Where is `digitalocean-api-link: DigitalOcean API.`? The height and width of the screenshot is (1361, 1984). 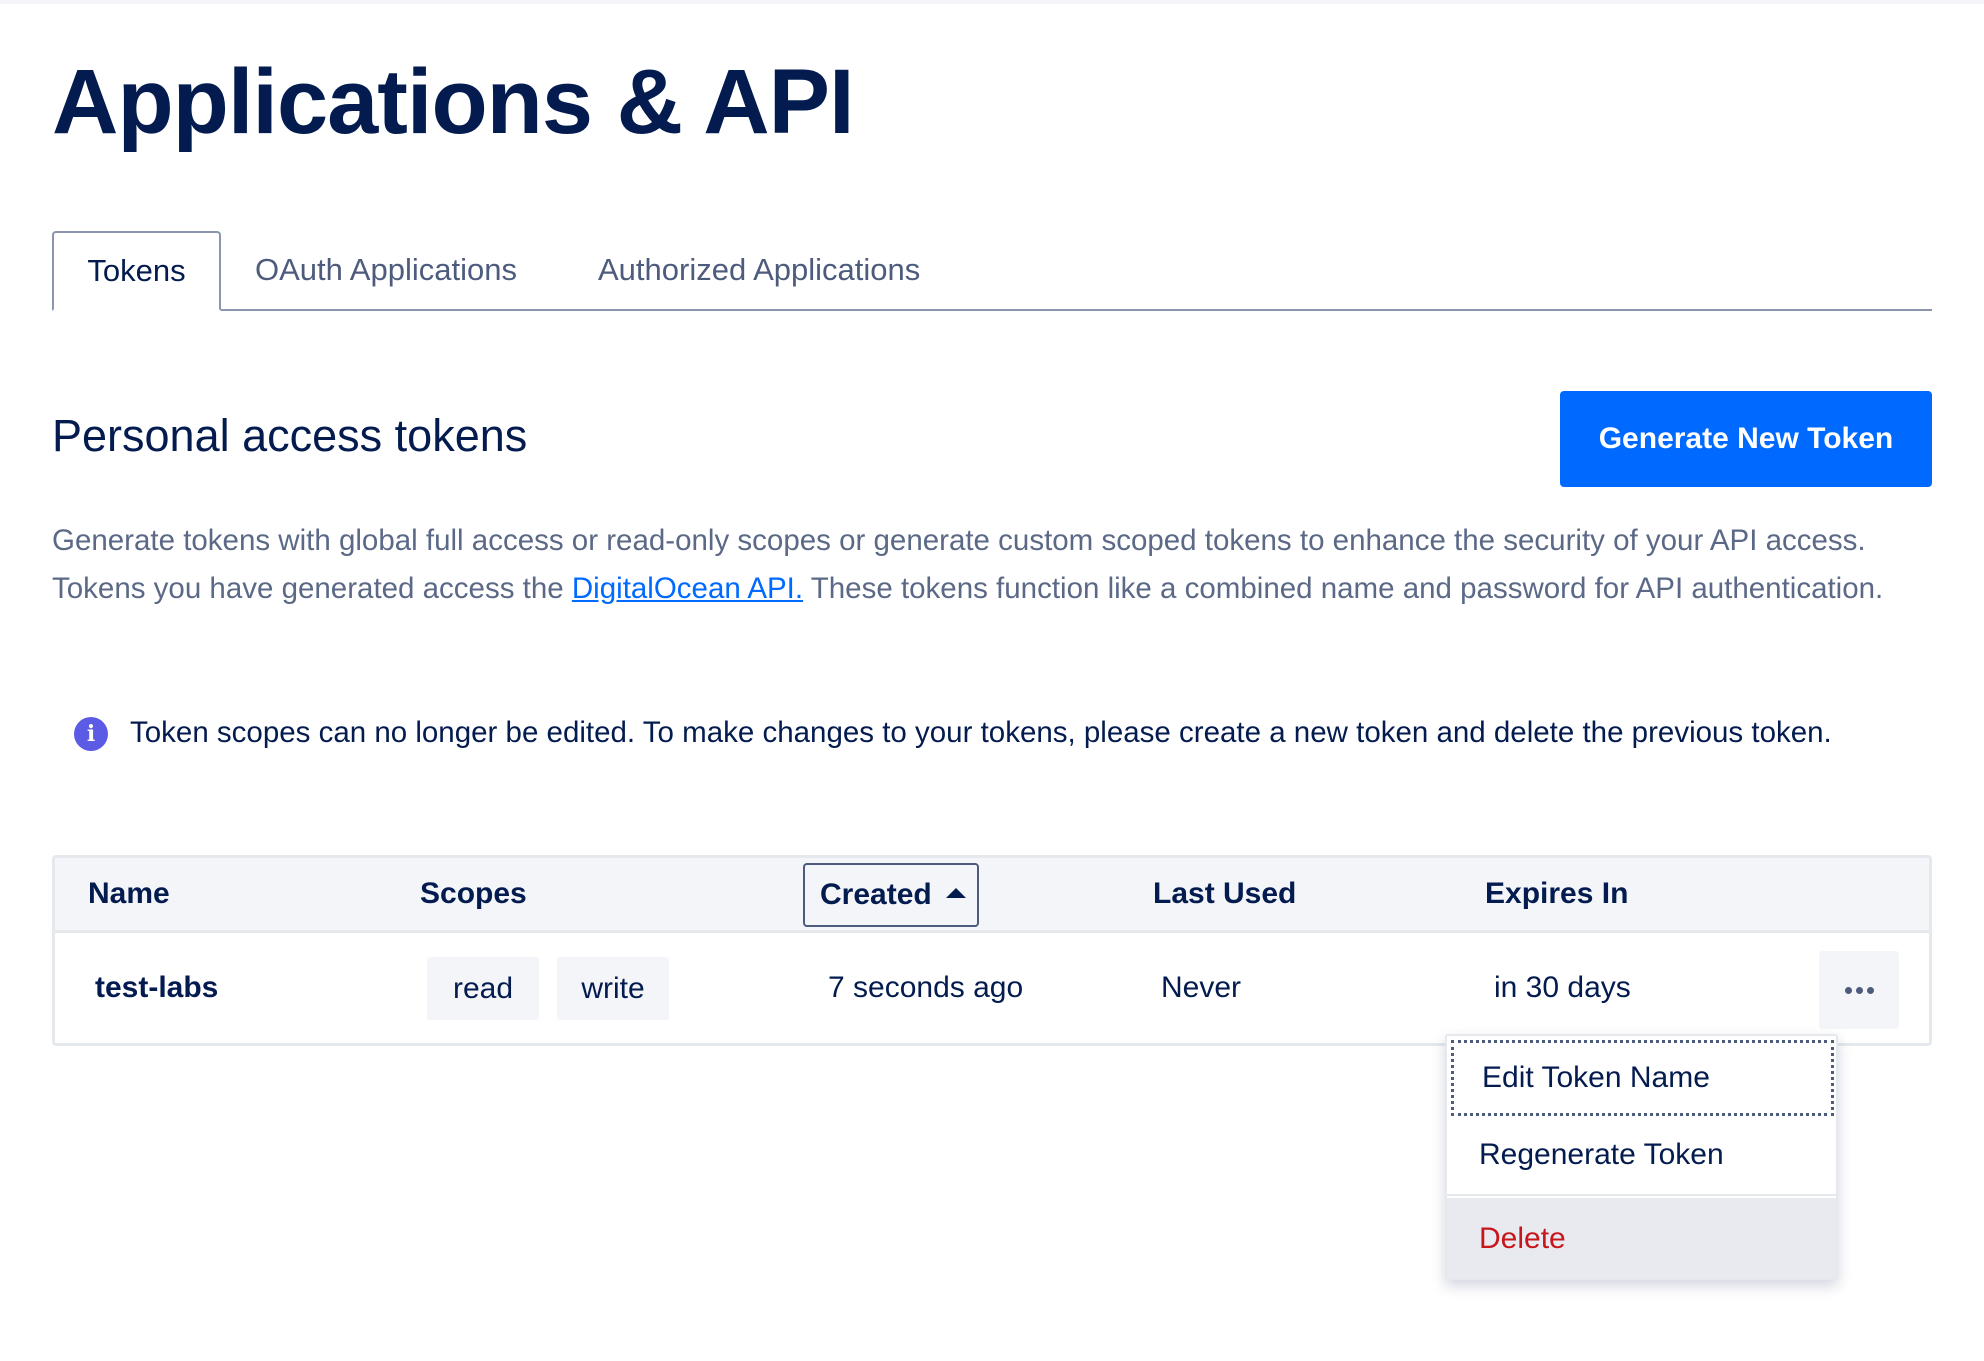 digitalocean-api-link: DigitalOcean API. is located at coordinates (687, 588).